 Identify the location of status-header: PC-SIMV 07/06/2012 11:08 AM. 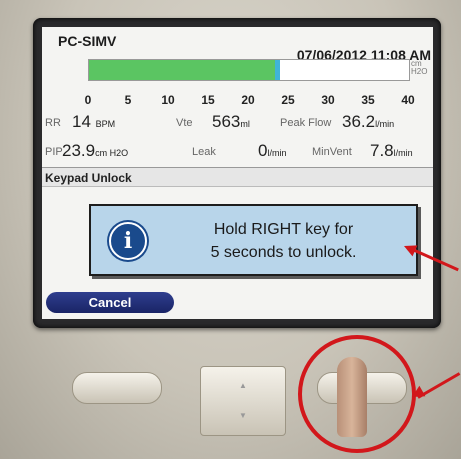
(237, 45).